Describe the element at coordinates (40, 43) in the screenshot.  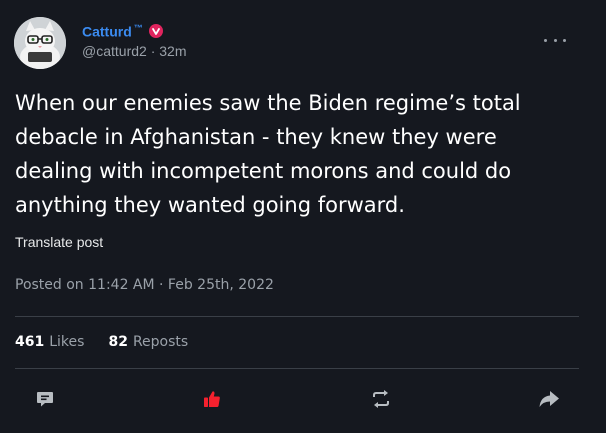
I see `cat-avatar` at that location.